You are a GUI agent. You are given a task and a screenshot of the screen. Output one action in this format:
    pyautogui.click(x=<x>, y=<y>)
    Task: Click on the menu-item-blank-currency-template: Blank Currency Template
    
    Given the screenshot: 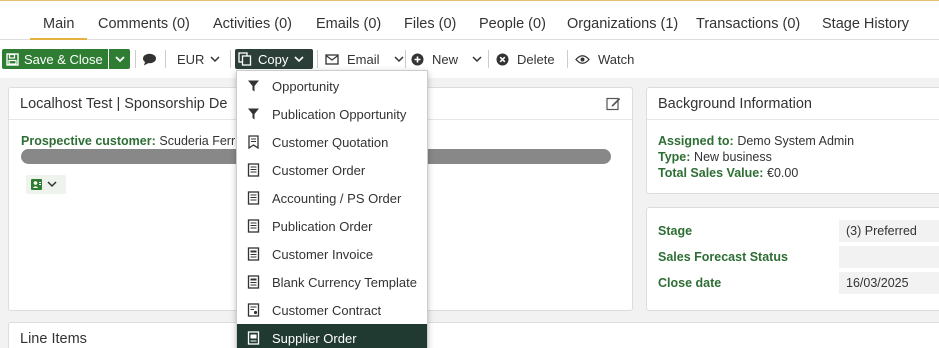 What is the action you would take?
    pyautogui.click(x=332, y=282)
    